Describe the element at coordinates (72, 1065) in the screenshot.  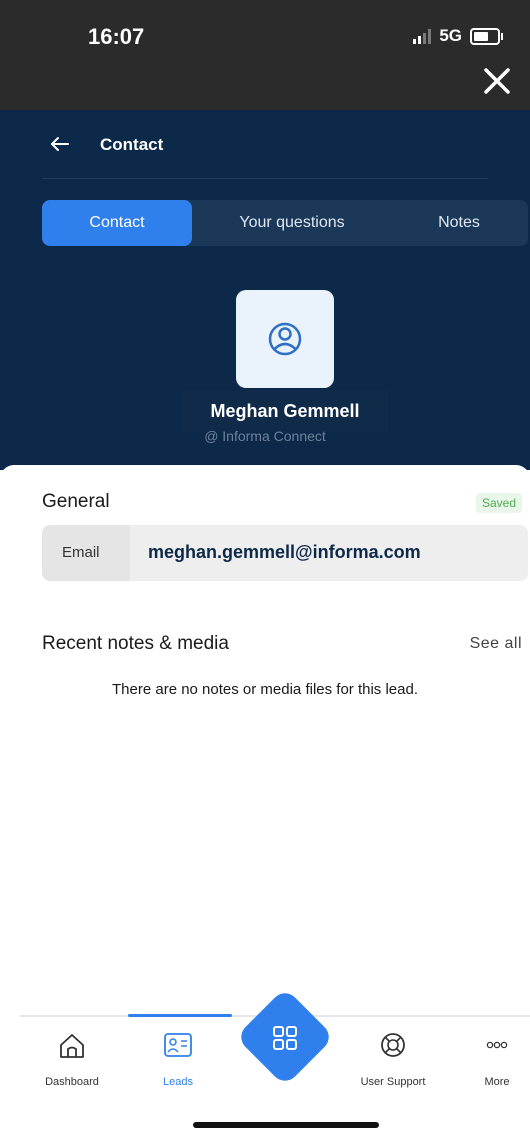
I see `nav-dashboard: Dashboard` at that location.